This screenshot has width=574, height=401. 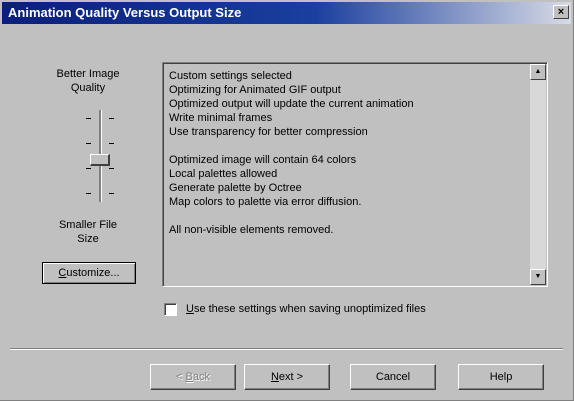 What do you see at coordinates (393, 377) in the screenshot?
I see `cancel-button: Cancel` at bounding box center [393, 377].